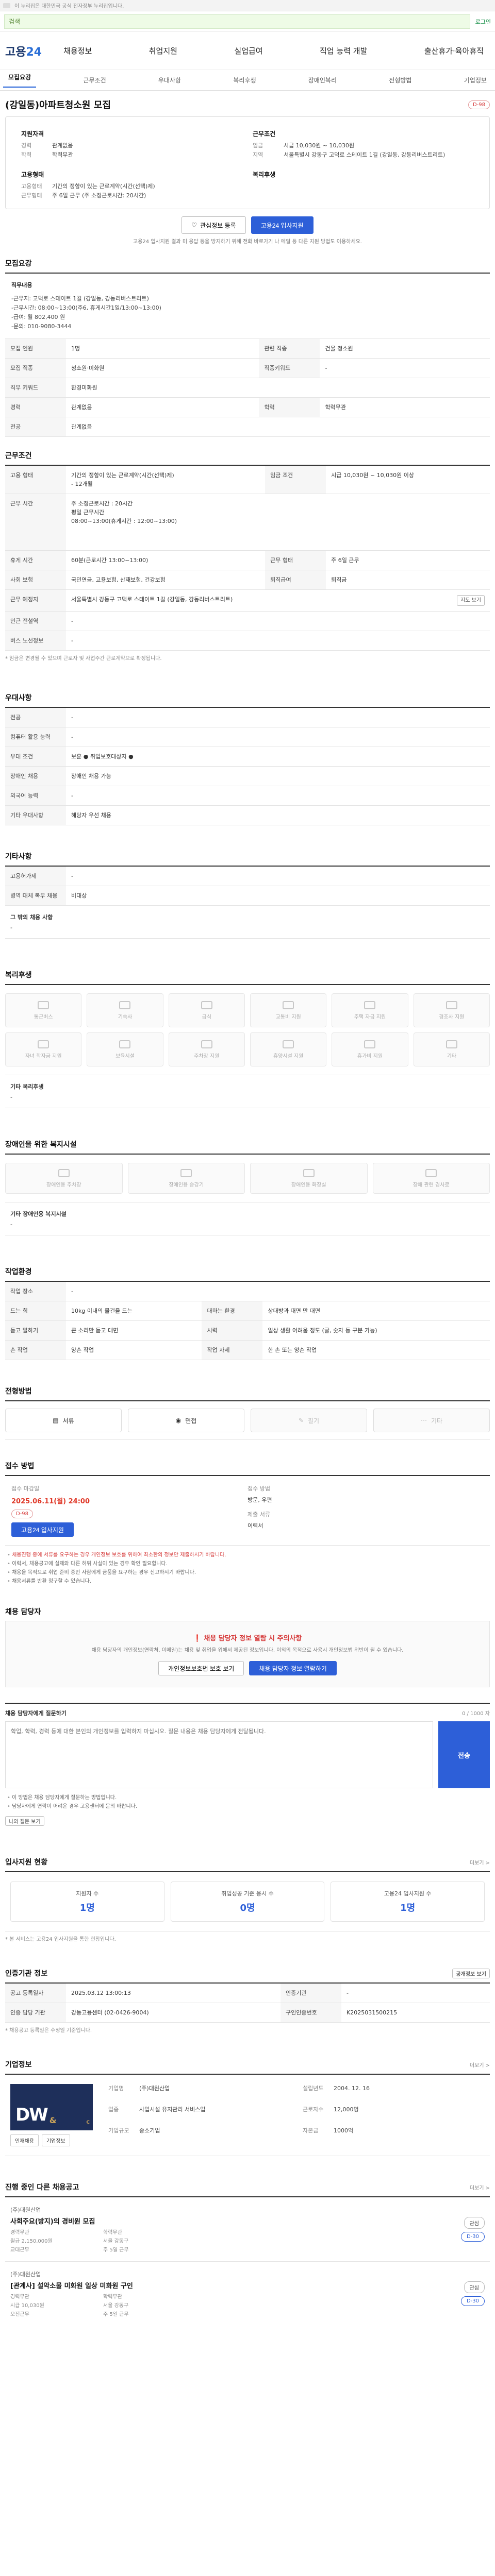  Describe the element at coordinates (125, 1049) in the screenshot. I see `welfare-tile: 보육시설` at that location.